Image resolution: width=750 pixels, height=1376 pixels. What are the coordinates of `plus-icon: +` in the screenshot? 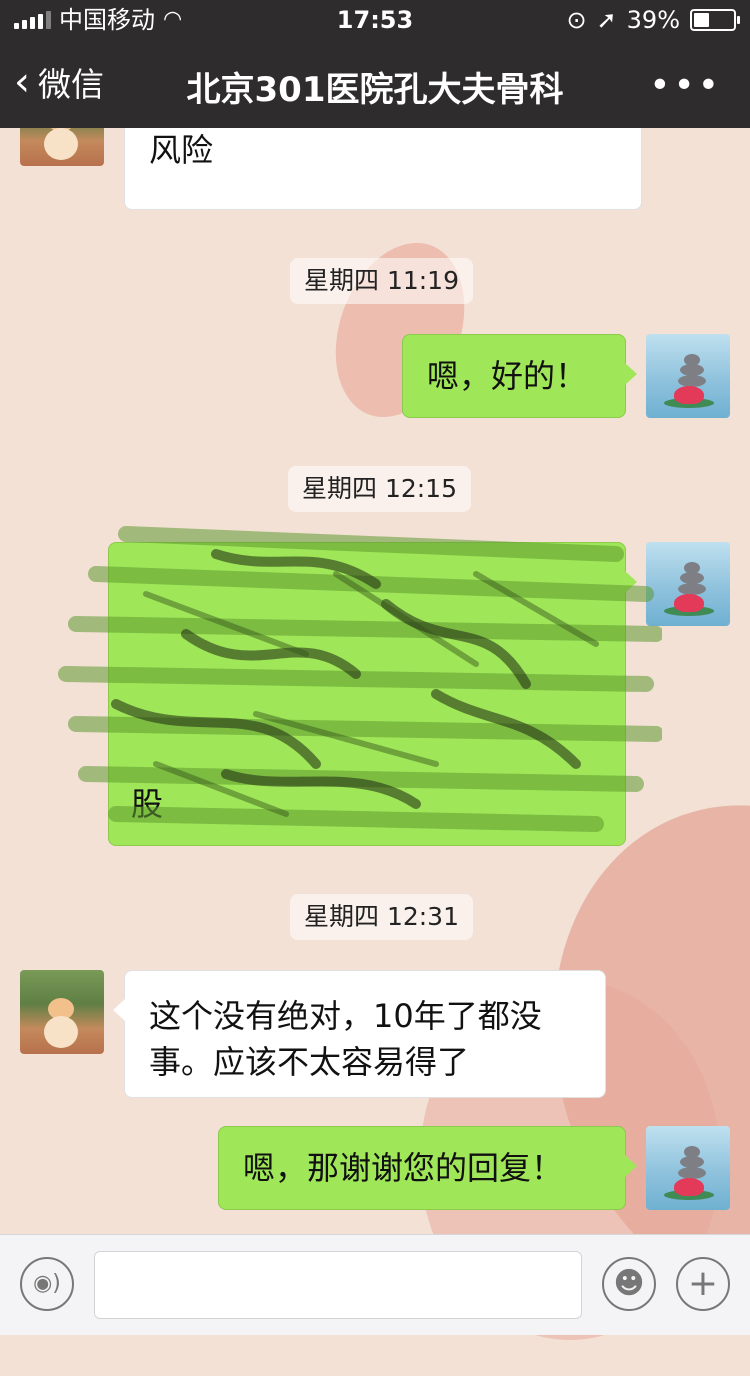 It's located at (703, 1284).